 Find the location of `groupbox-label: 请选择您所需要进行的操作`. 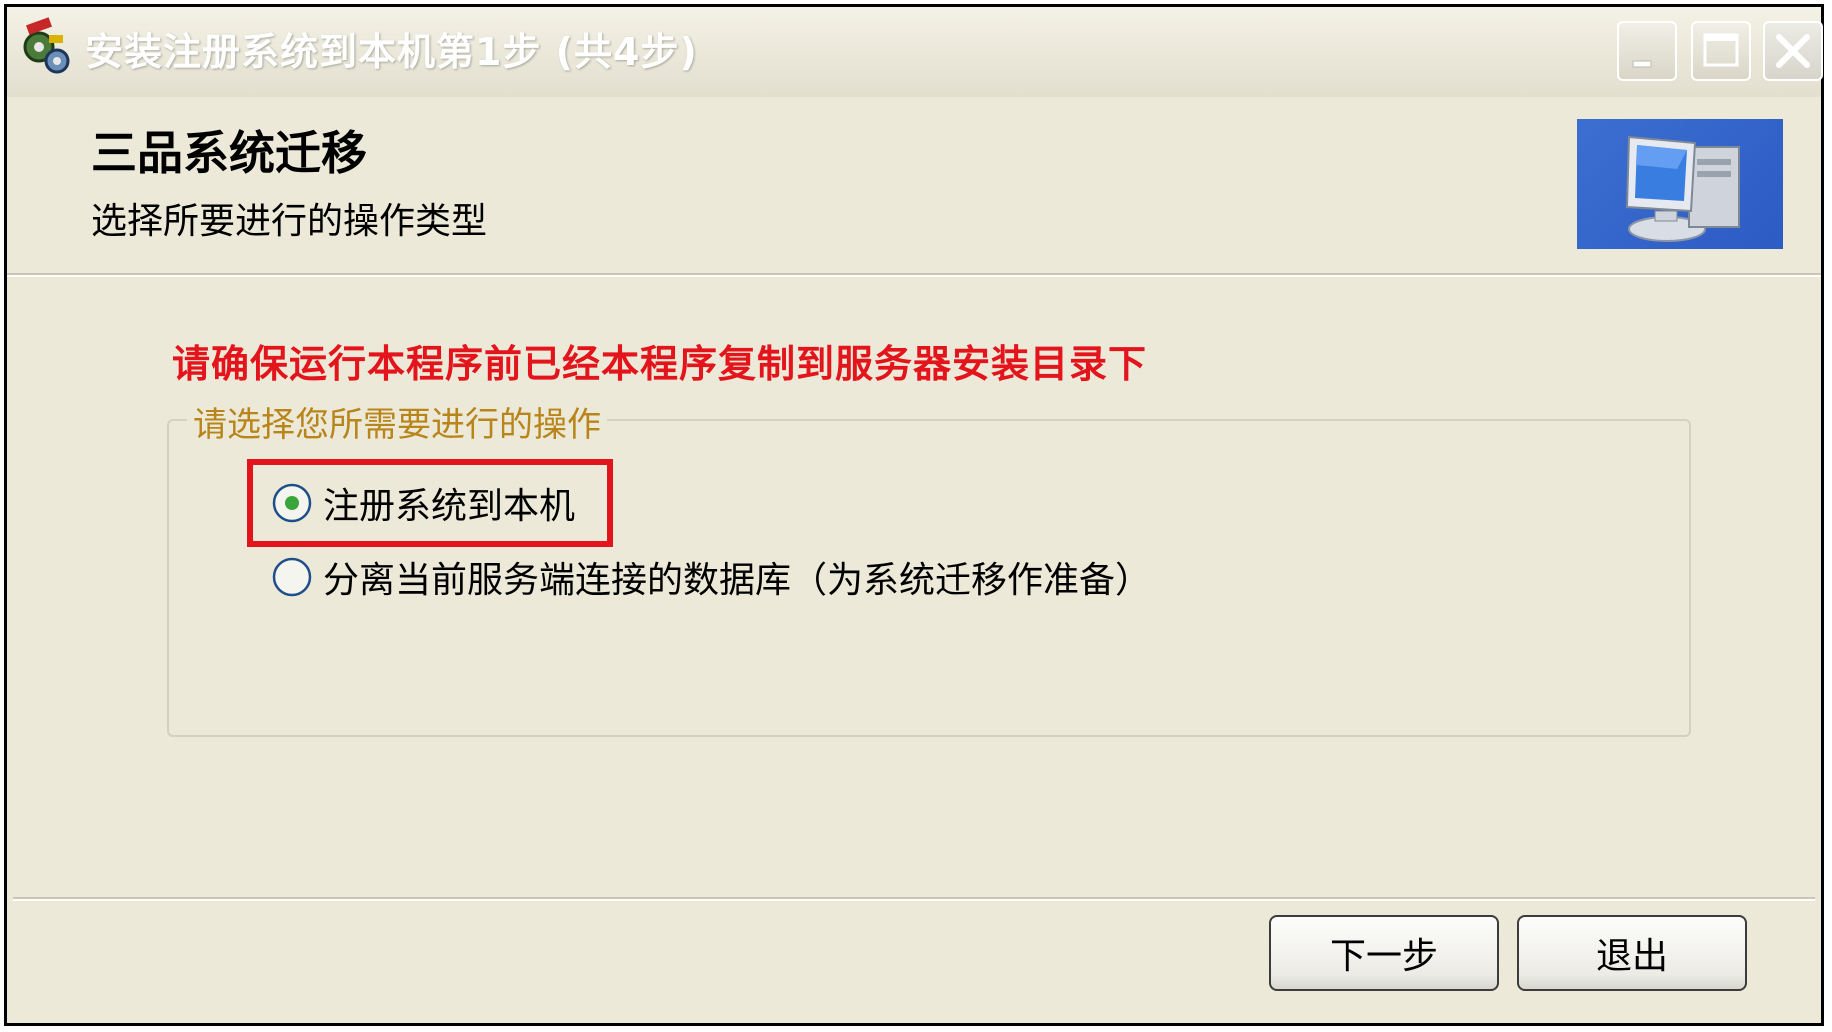

groupbox-label: 请选择您所需要进行的操作 is located at coordinates (397, 421).